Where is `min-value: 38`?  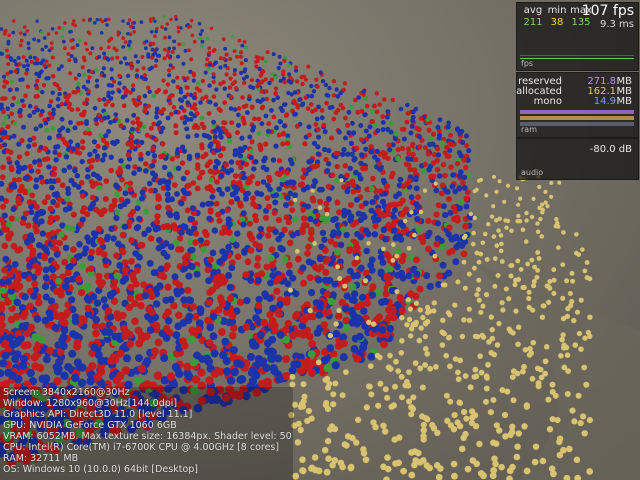 min-value: 38 is located at coordinates (557, 22).